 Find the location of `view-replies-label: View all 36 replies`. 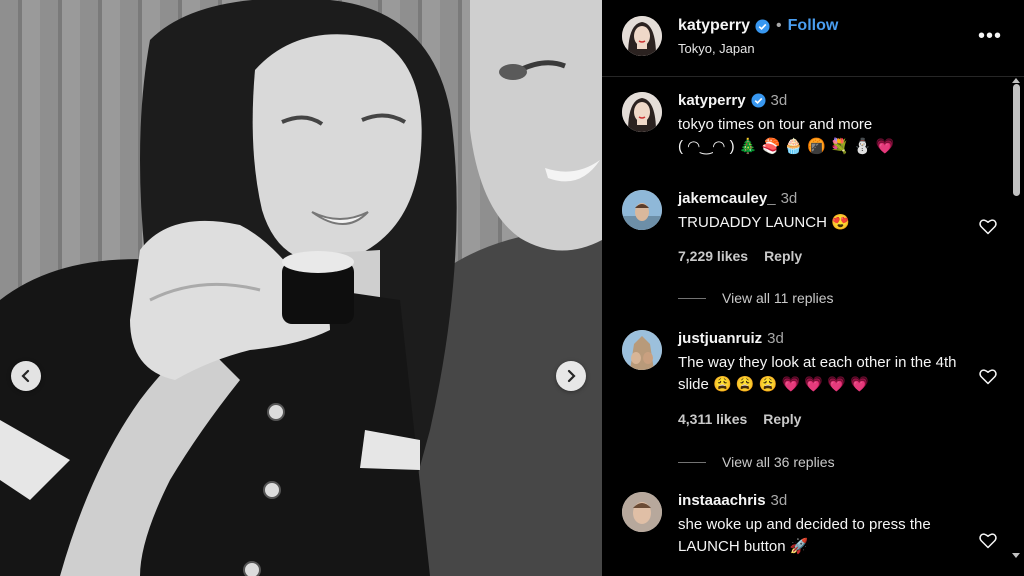

view-replies-label: View all 36 replies is located at coordinates (778, 462).